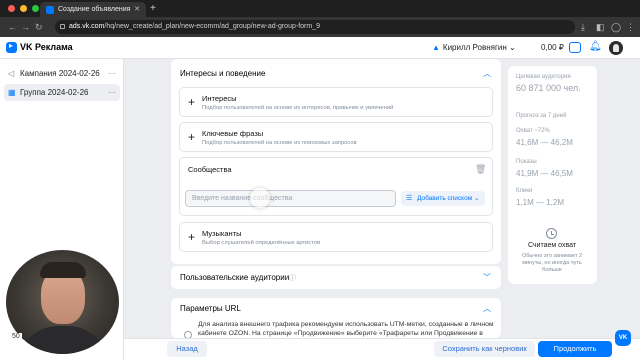 Image resolution: width=640 pixels, height=360 pixels. What do you see at coordinates (526, 162) in the screenshot?
I see `impressions-label: Показы` at bounding box center [526, 162].